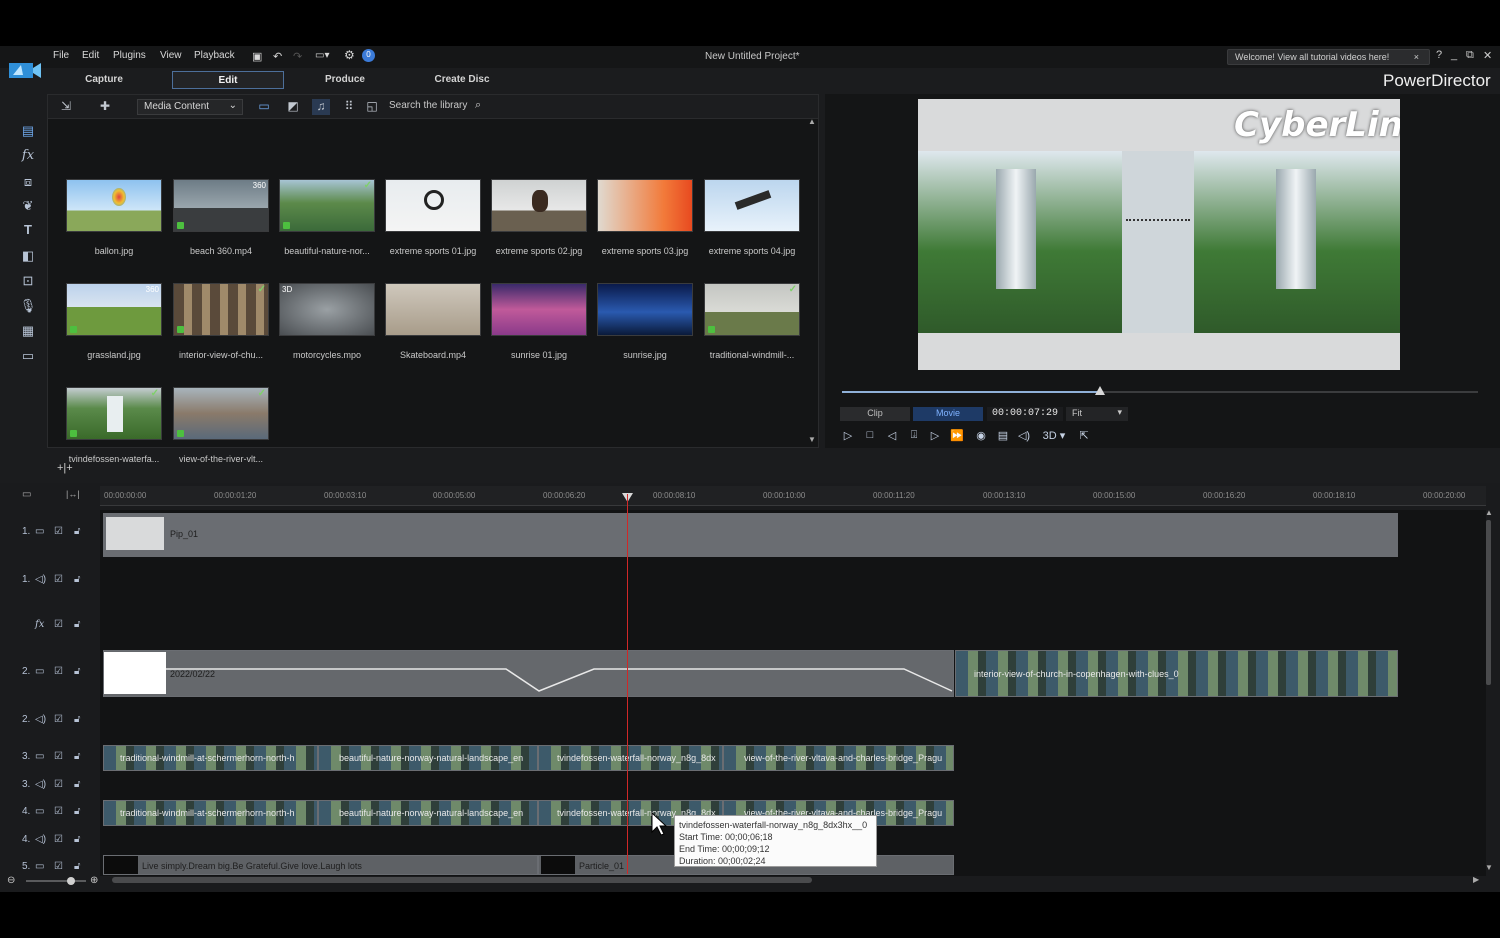  I want to click on particle-room-icon: ❦, so click(28, 207).